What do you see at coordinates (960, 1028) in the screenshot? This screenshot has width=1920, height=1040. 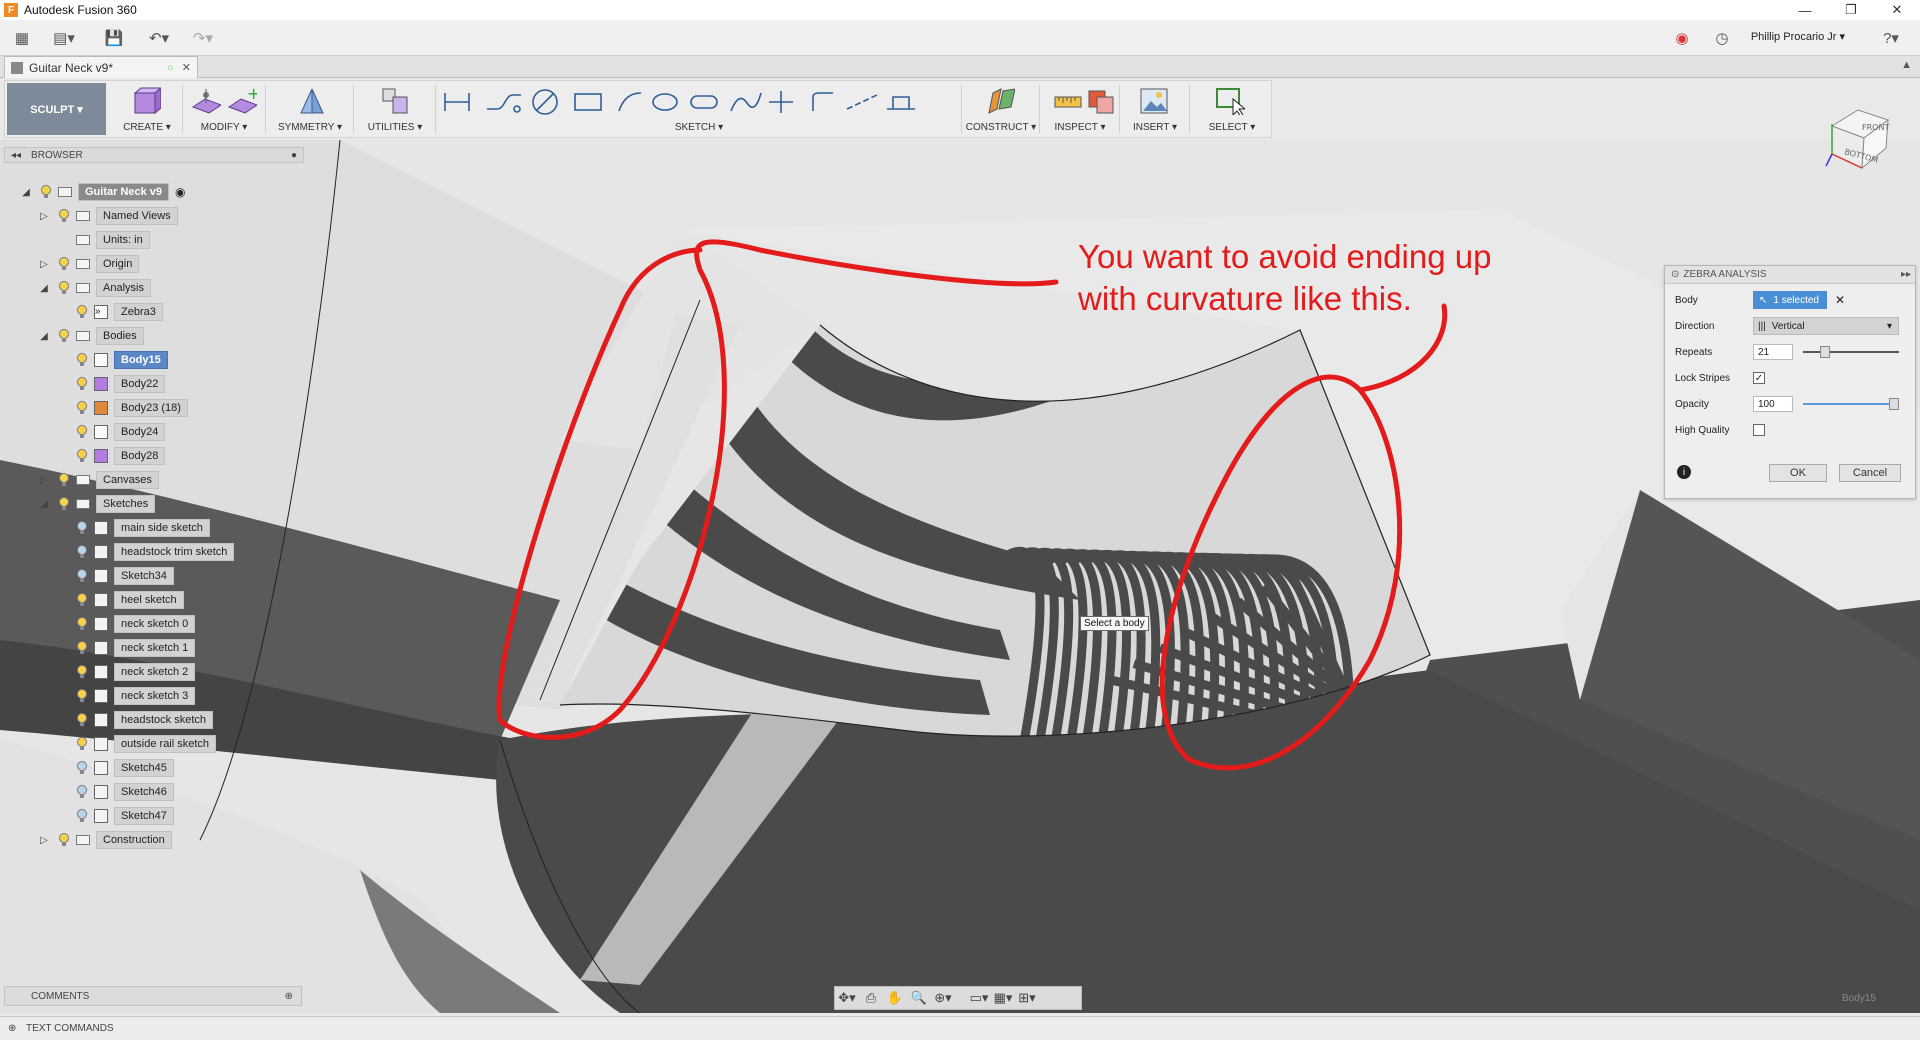 I see `text-commands-bar: ⊕ TEXT COMMANDS` at bounding box center [960, 1028].